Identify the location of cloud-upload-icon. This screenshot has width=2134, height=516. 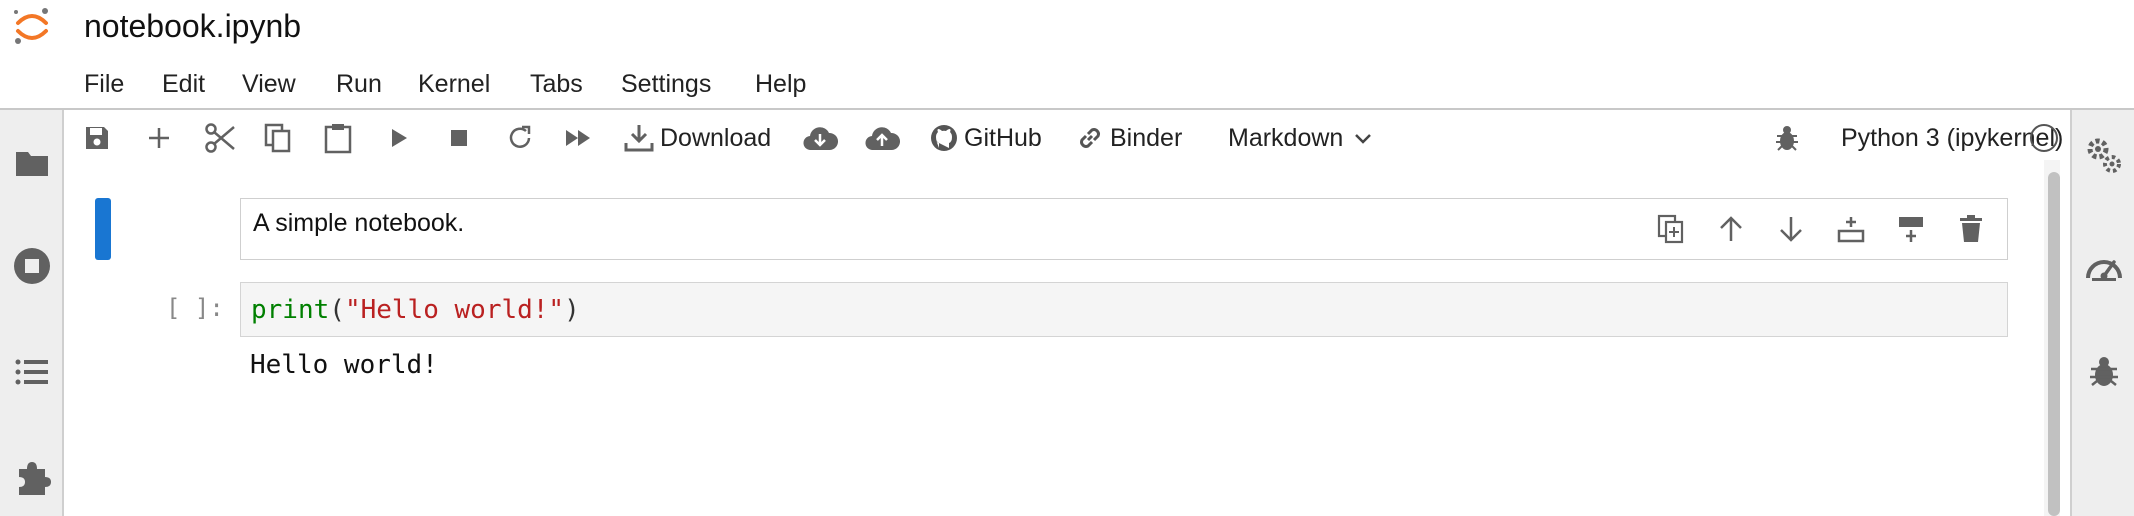
(882, 138).